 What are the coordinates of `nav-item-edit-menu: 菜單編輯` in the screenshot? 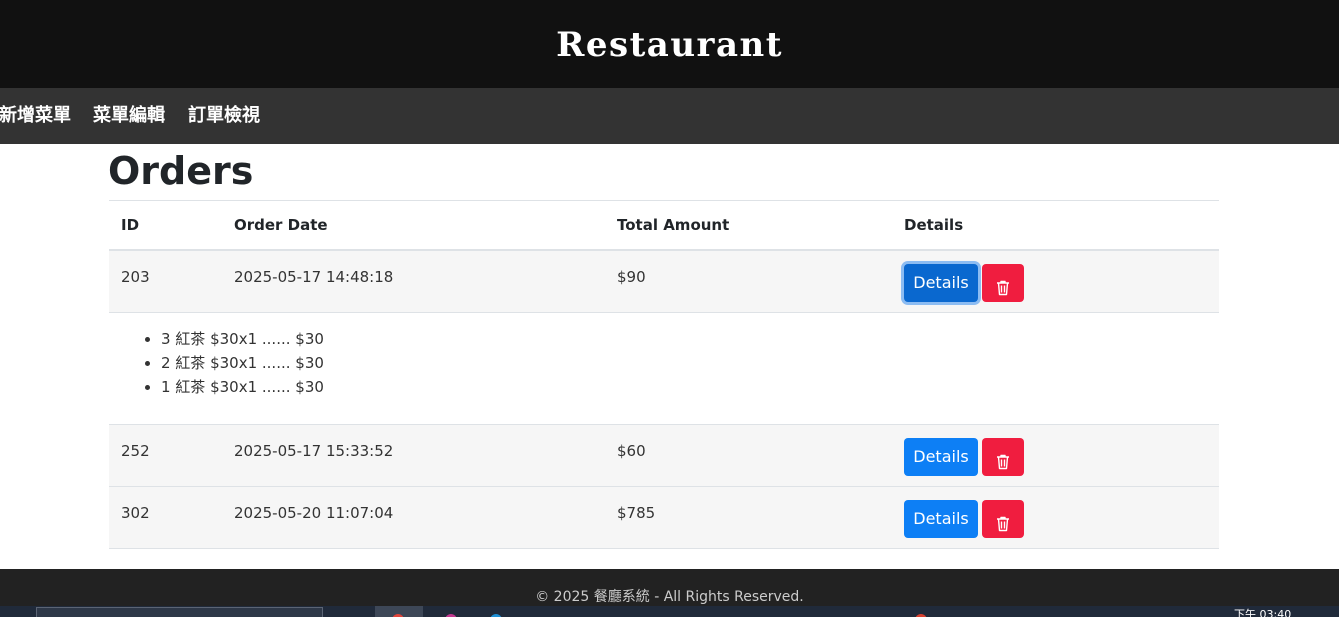 It's located at (129, 116).